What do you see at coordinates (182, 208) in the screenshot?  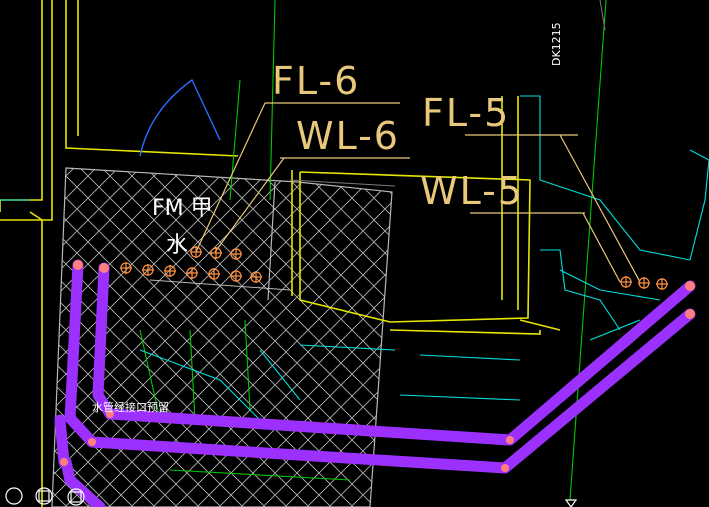 I see `label-room-fm: FM 甲` at bounding box center [182, 208].